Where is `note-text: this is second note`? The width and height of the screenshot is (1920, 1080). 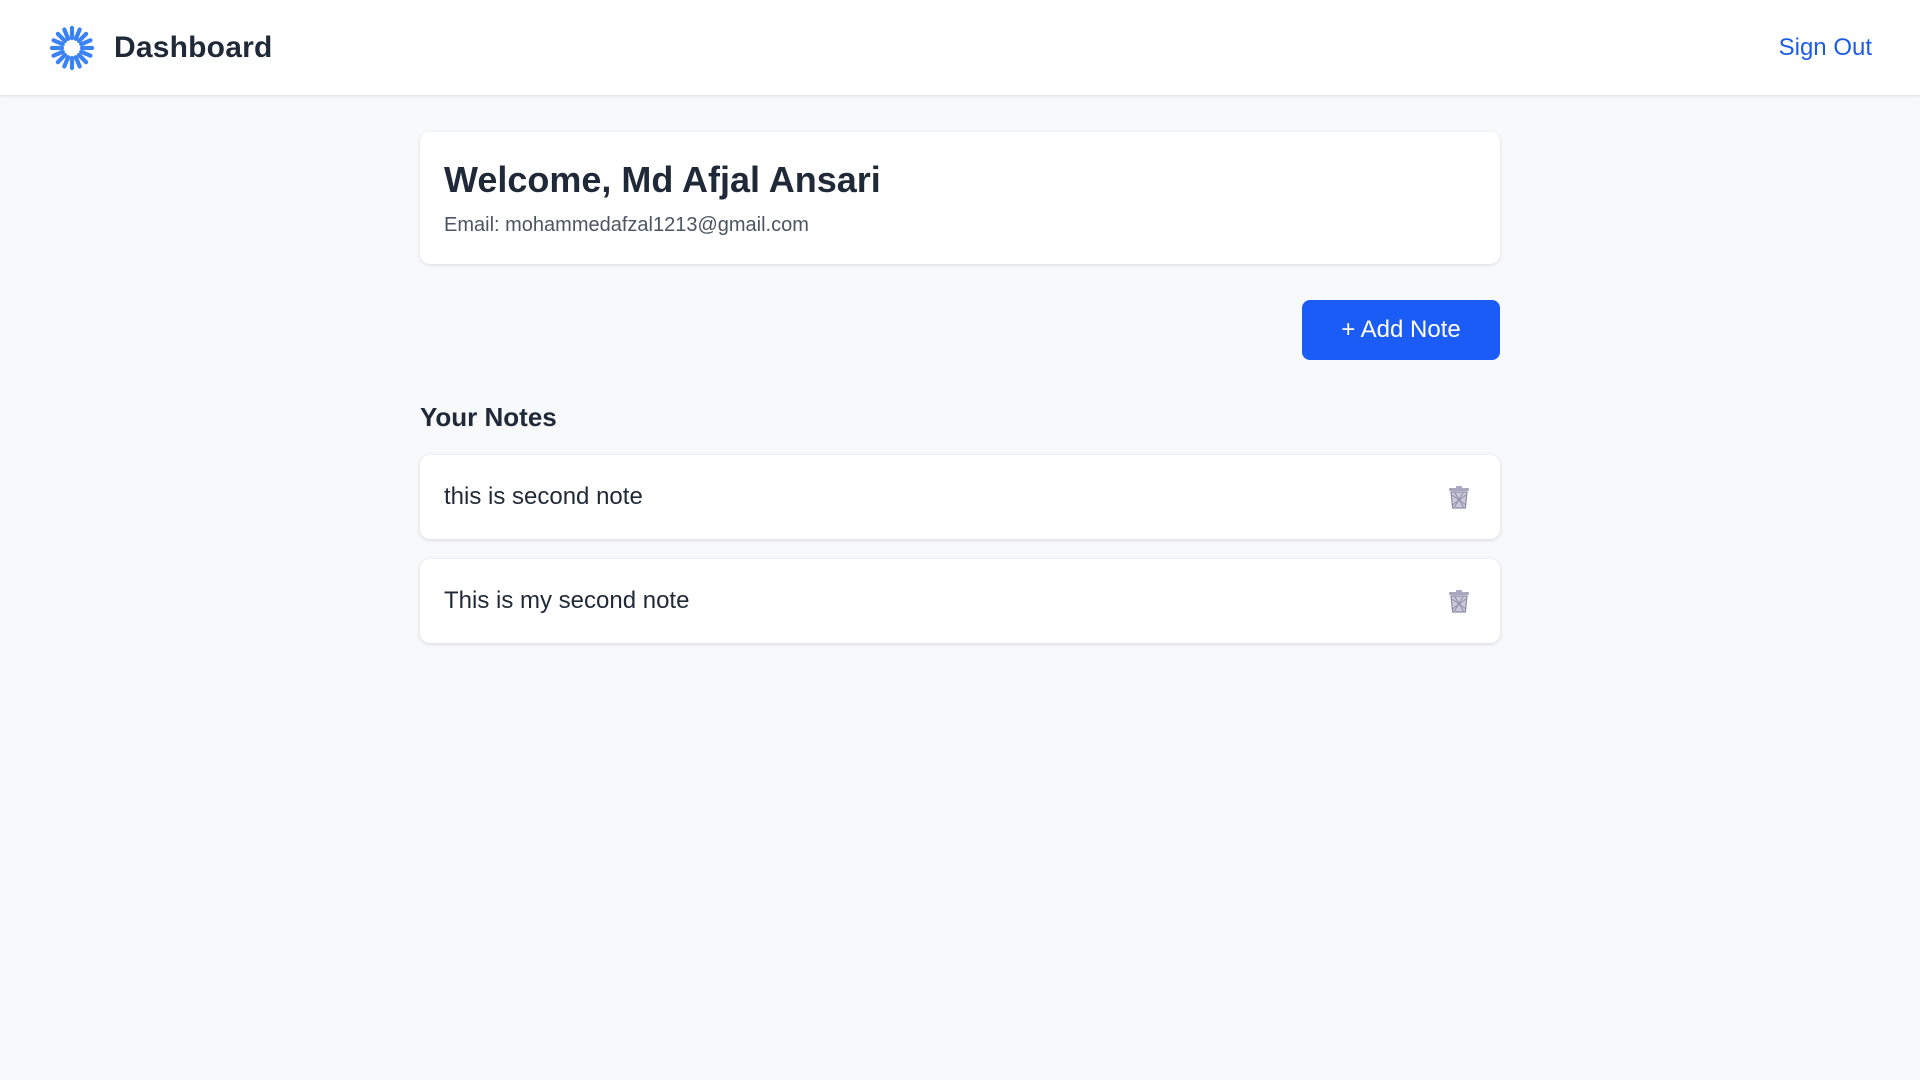
note-text: this is second note is located at coordinates (543, 496).